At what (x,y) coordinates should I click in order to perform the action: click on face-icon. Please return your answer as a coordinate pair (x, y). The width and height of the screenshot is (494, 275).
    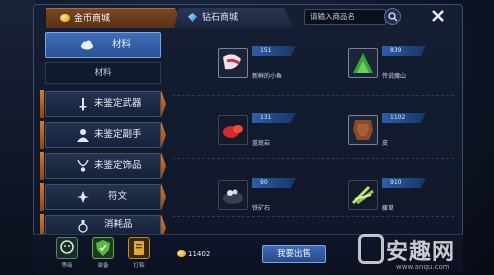
    Looking at the image, I should click on (67, 248).